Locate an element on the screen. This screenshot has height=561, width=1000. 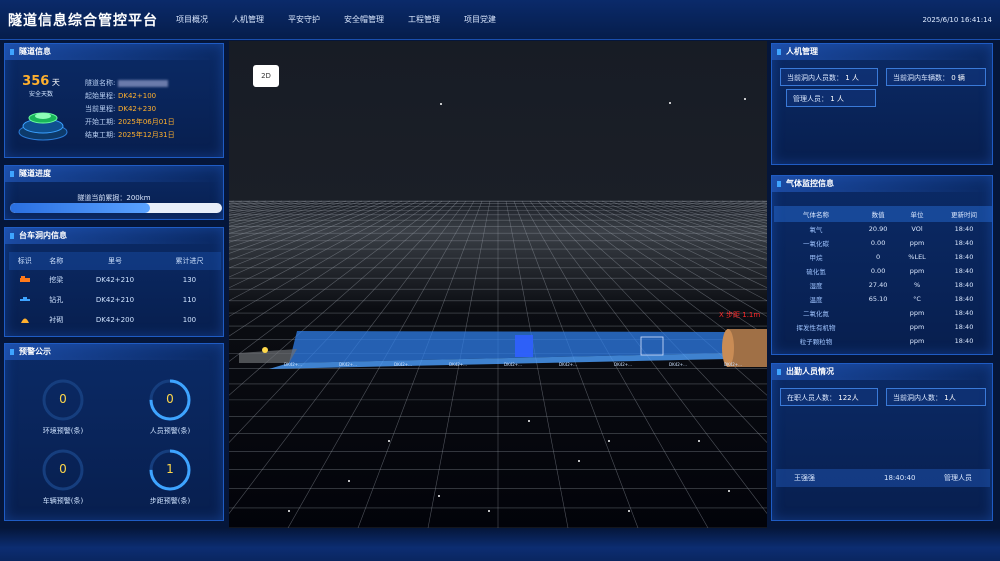
nav-item-helmet: 安全帽管理 is located at coordinates (364, 19).